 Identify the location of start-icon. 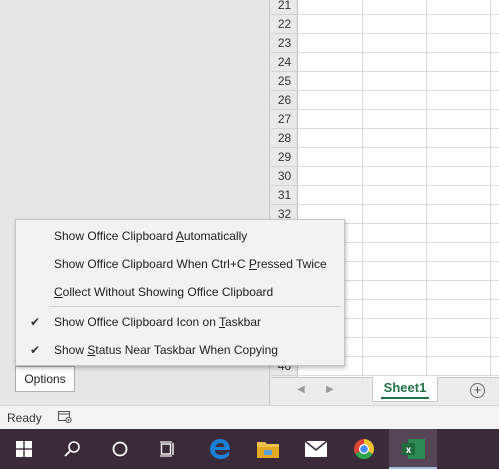
(24, 449).